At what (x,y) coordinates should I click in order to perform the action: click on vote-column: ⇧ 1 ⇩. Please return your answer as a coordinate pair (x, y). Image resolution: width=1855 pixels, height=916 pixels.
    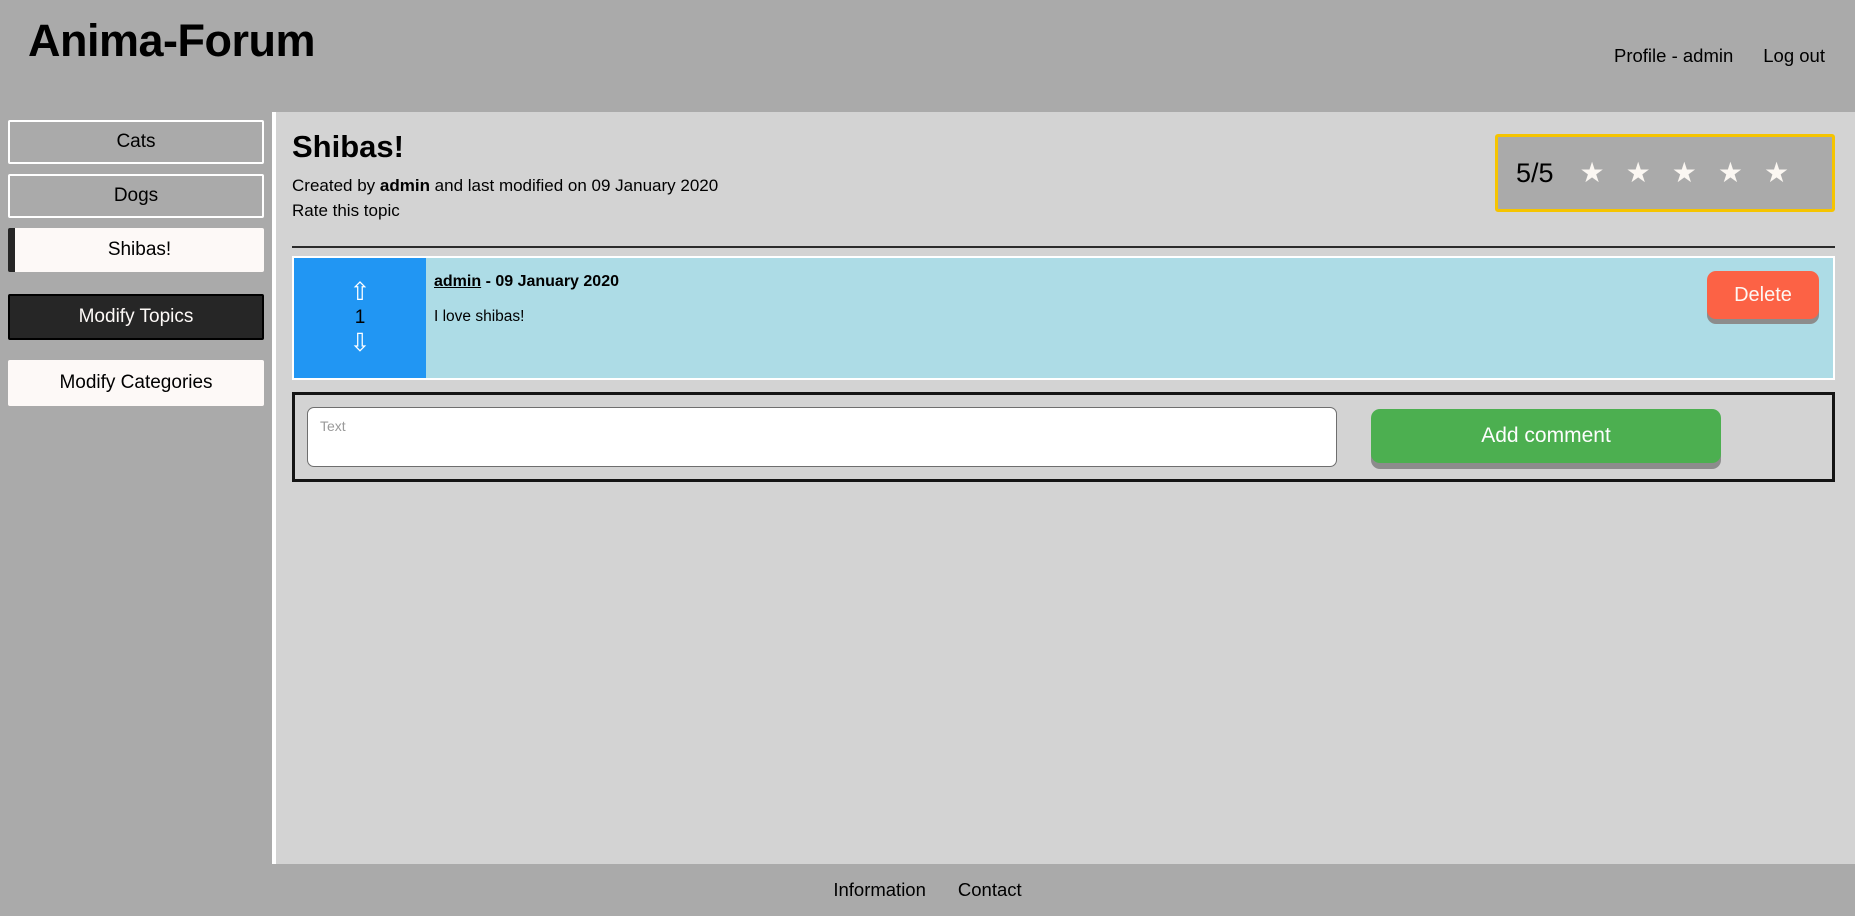
    Looking at the image, I should click on (360, 318).